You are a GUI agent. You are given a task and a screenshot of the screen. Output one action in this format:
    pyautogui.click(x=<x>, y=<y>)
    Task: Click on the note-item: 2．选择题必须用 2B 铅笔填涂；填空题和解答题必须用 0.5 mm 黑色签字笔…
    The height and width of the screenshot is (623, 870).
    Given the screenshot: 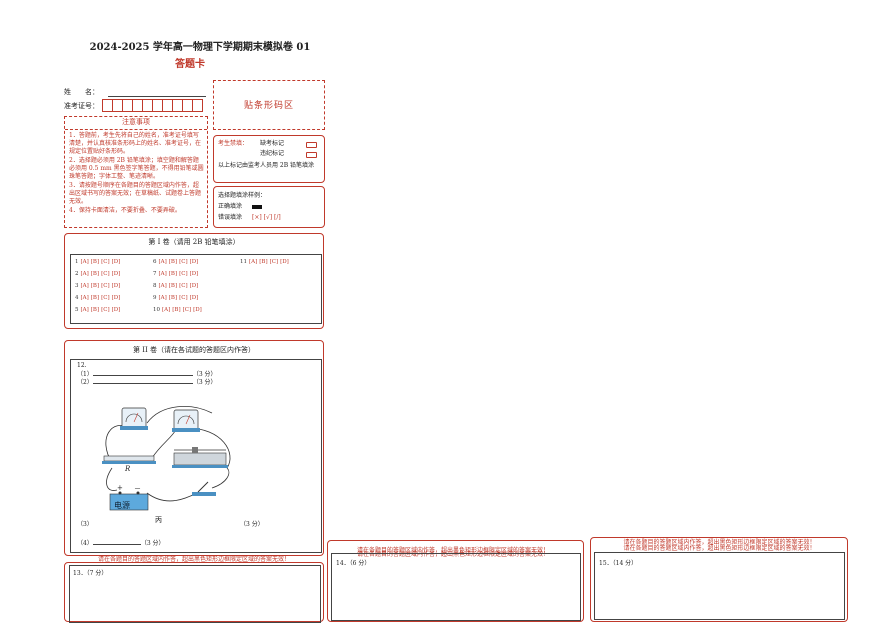 What is the action you would take?
    pyautogui.click(x=136, y=168)
    